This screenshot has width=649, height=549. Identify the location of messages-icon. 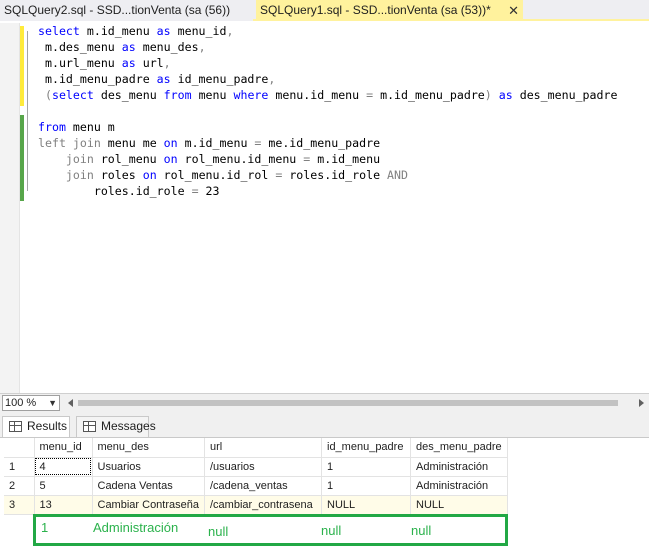
(89, 426).